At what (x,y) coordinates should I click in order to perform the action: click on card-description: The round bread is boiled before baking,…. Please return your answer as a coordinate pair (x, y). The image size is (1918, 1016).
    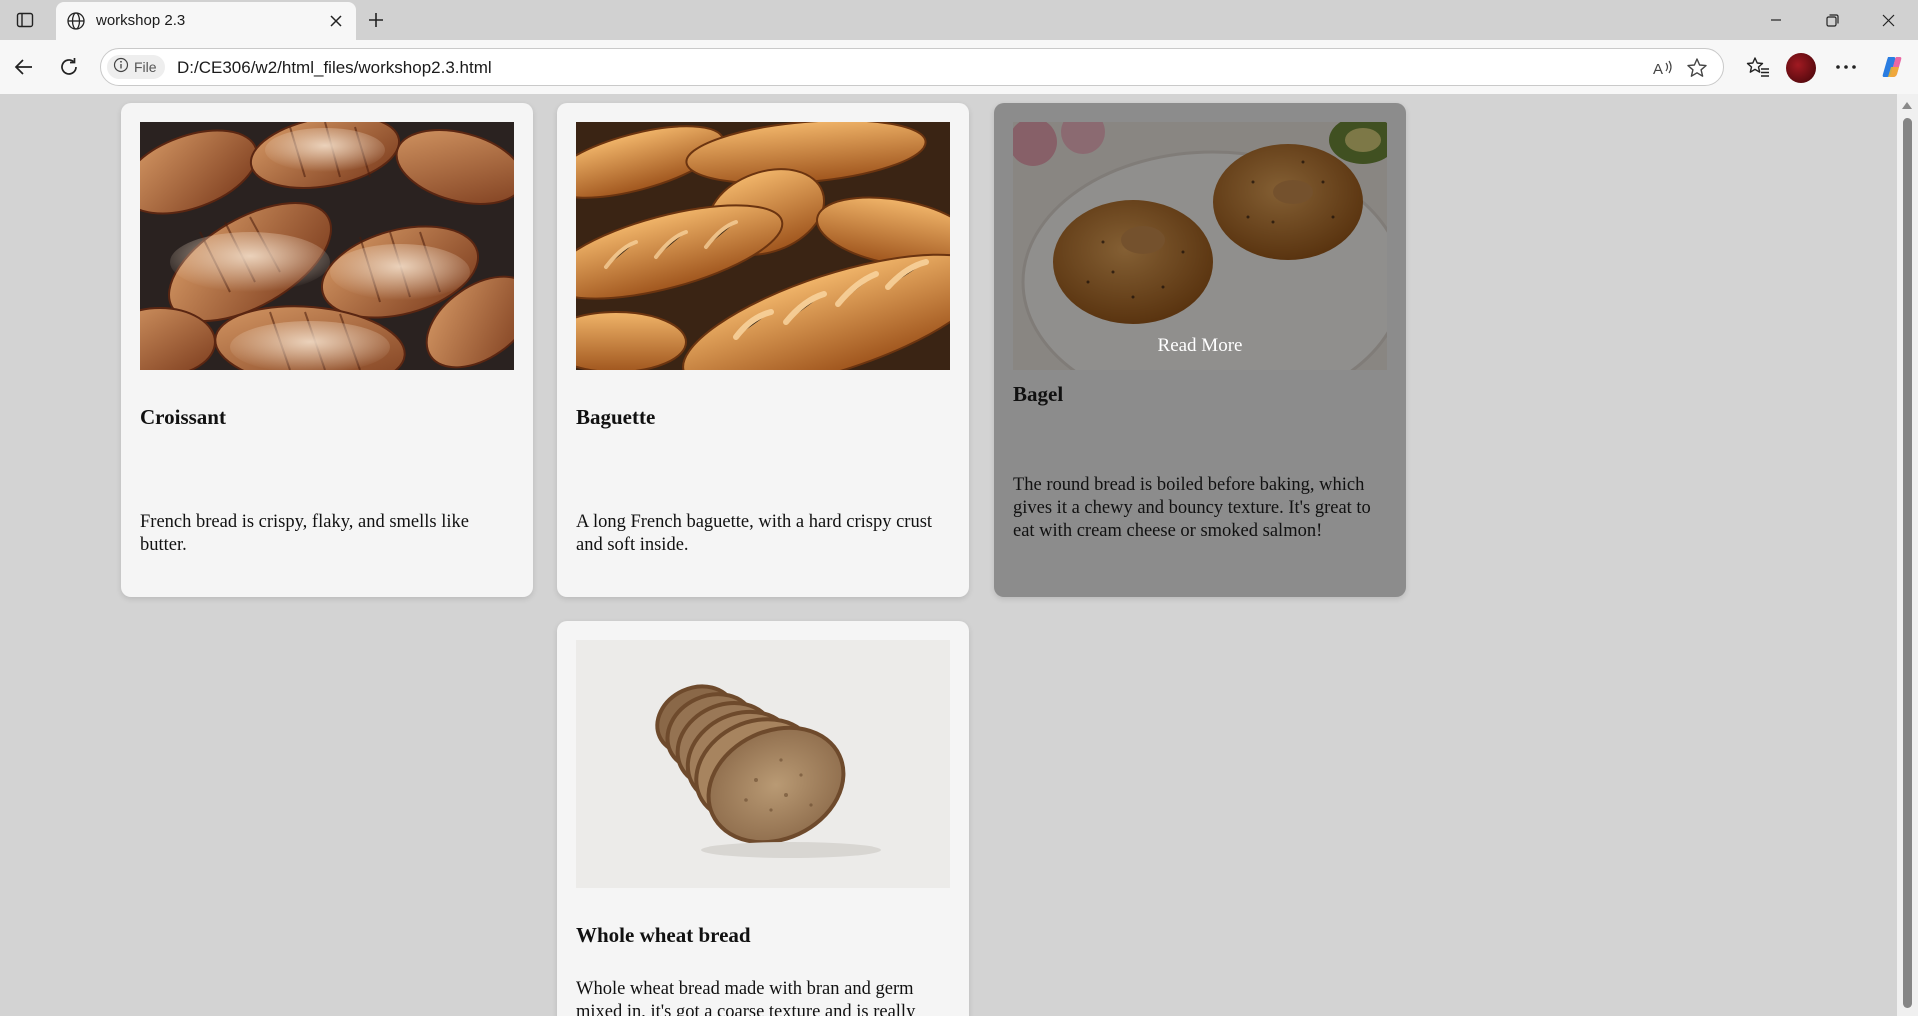
    Looking at the image, I should click on (1192, 508).